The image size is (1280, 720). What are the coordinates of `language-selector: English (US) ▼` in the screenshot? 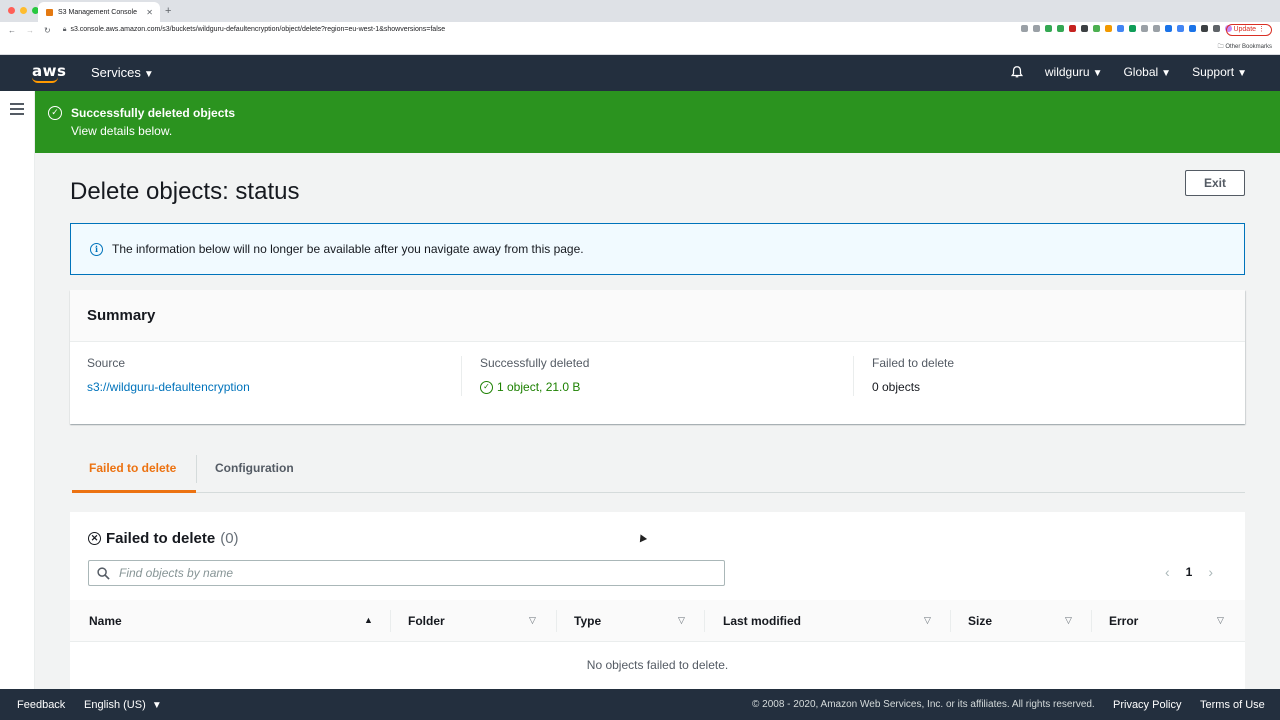 It's located at (123, 705).